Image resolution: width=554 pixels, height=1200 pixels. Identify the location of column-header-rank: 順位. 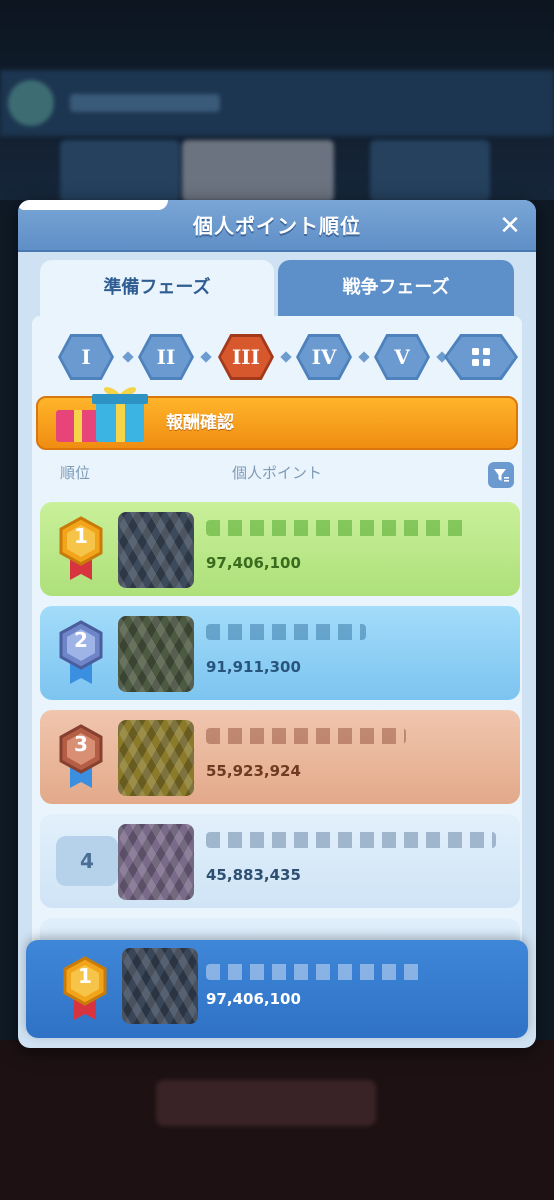
(75, 473).